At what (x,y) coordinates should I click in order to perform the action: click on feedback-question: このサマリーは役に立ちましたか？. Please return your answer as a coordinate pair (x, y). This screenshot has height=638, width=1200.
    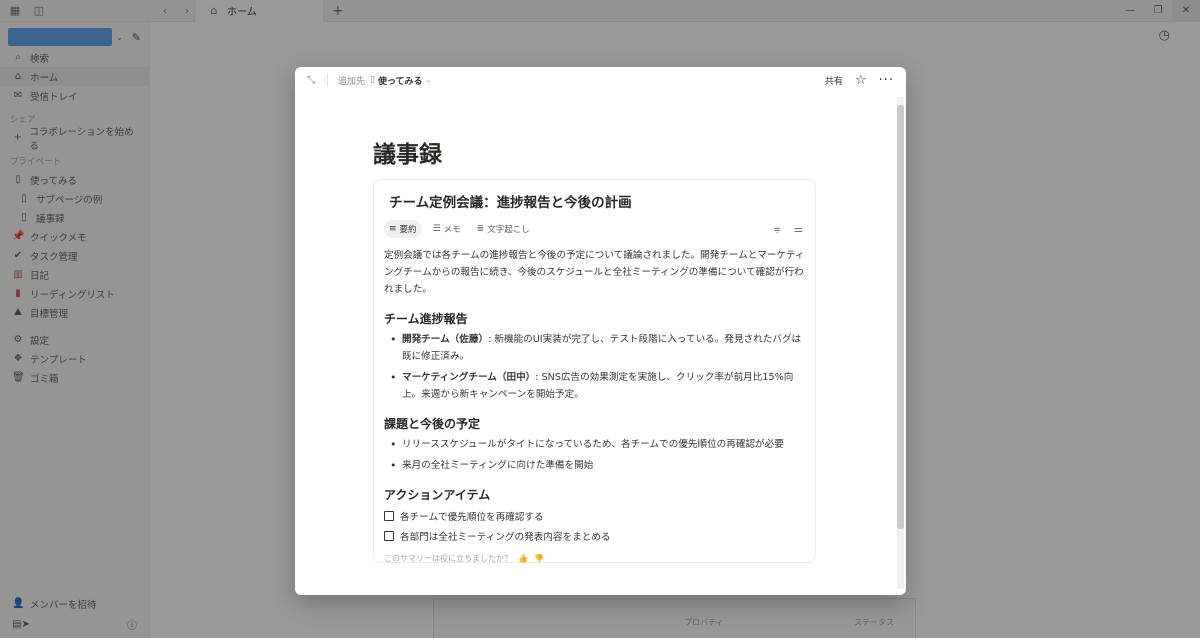
    Looking at the image, I should click on (448, 558).